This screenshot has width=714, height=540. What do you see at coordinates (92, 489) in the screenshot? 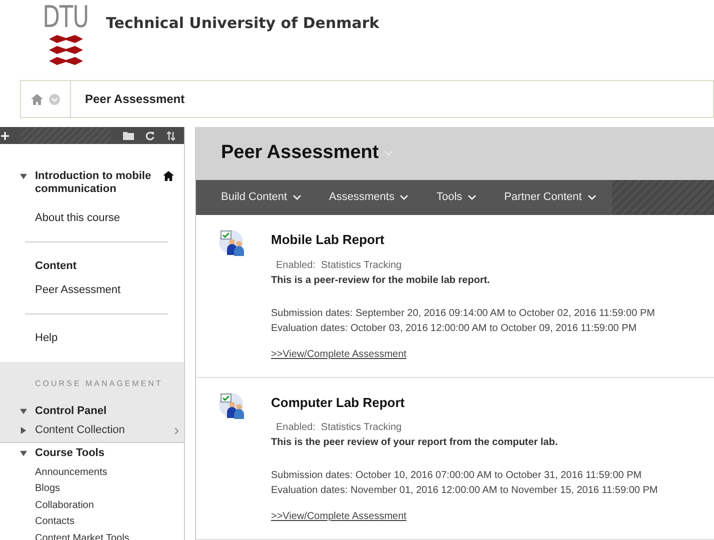
I see `tool-link: Blogs` at bounding box center [92, 489].